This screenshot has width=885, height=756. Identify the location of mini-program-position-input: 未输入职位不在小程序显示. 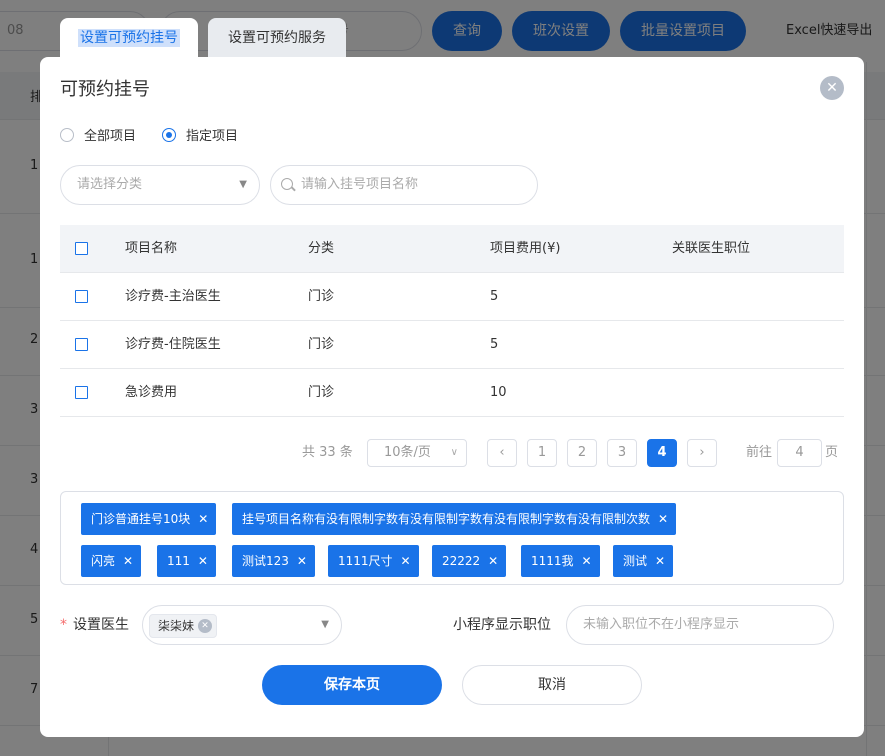
(700, 625).